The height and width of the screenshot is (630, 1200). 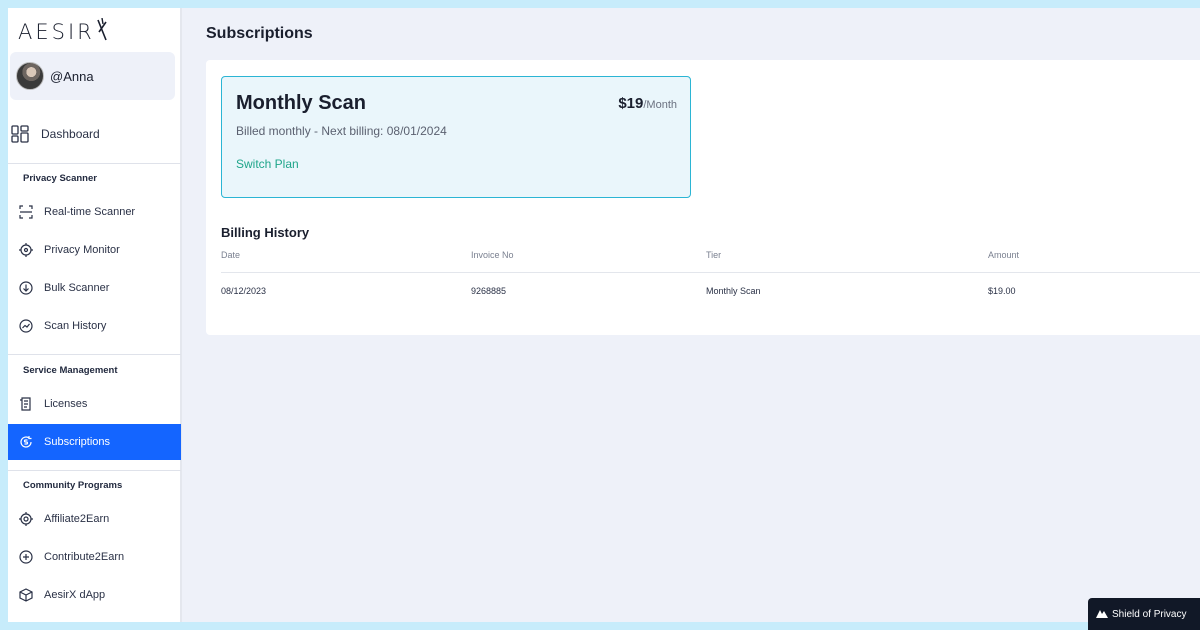 I want to click on sidebar-item-label: Privacy Monitor, so click(x=82, y=250).